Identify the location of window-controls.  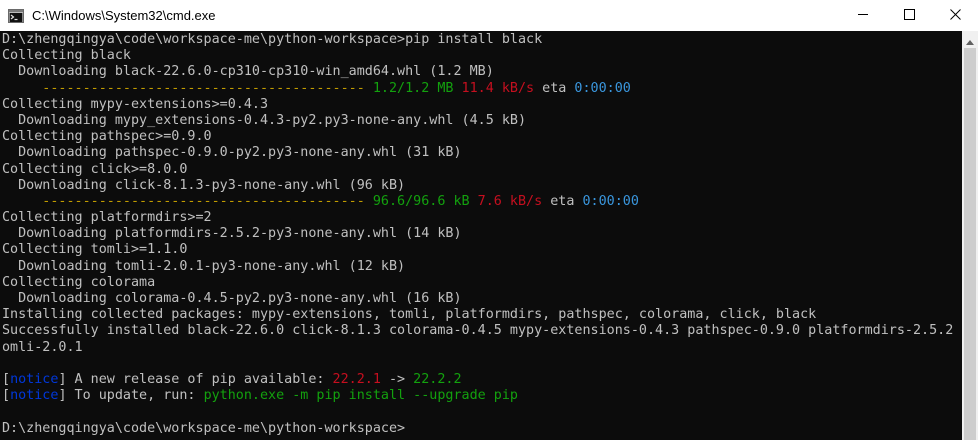
(909, 15).